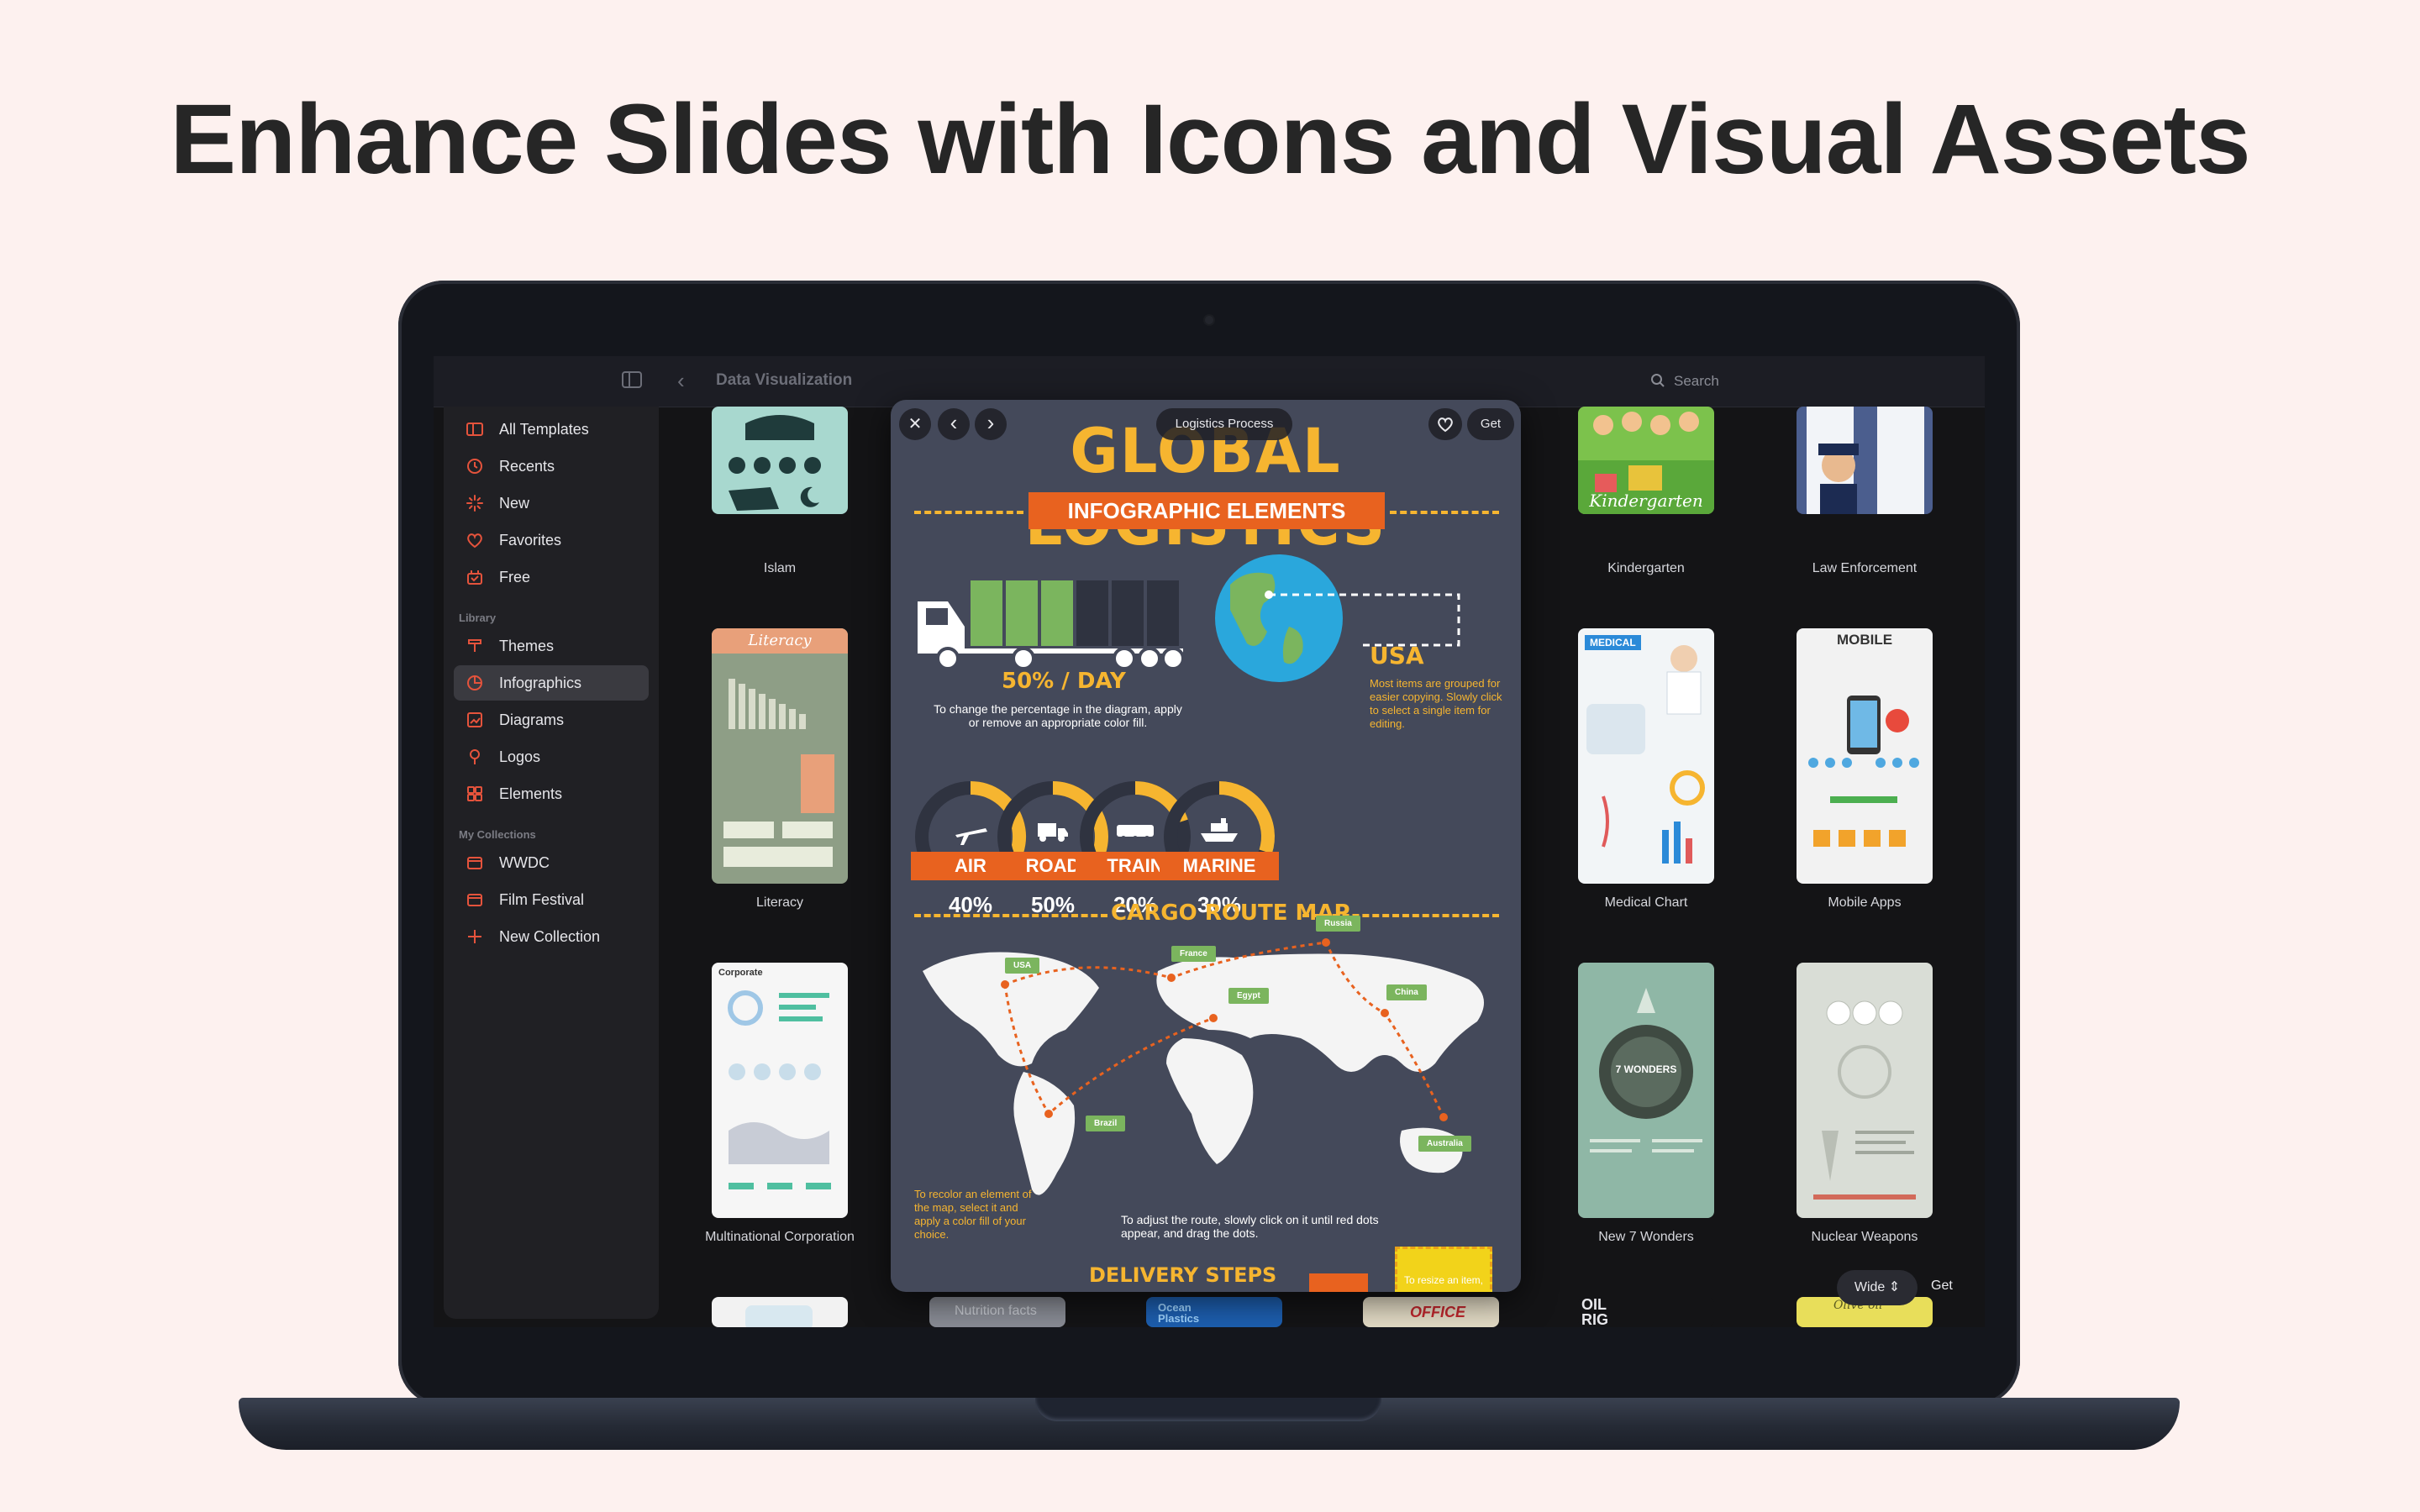 Image resolution: width=2420 pixels, height=1512 pixels. What do you see at coordinates (991, 424) in the screenshot?
I see `next-chevron-icon: ›` at bounding box center [991, 424].